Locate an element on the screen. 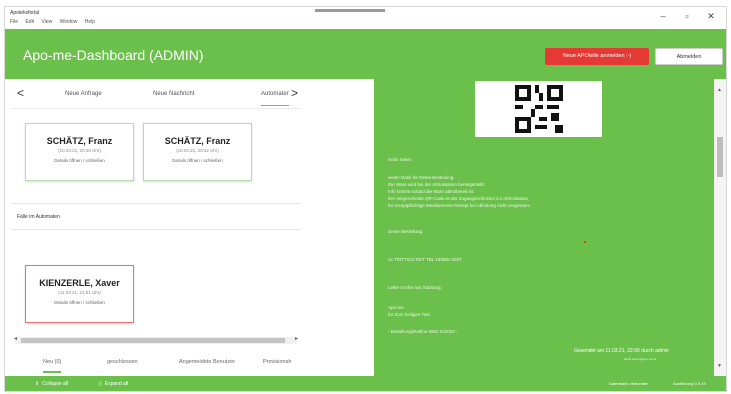 This screenshot has height=394, width=731. sent-timestamp: Gesendet am 11.03.21, 22:00 durch admin is located at coordinates (621, 351).